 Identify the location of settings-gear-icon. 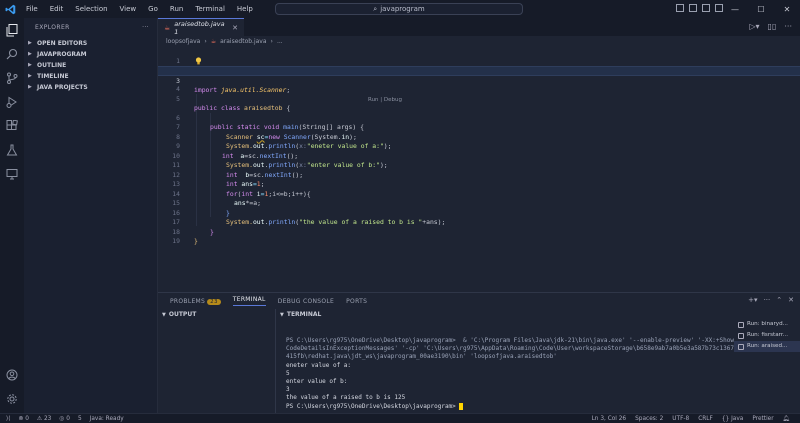
(12, 399).